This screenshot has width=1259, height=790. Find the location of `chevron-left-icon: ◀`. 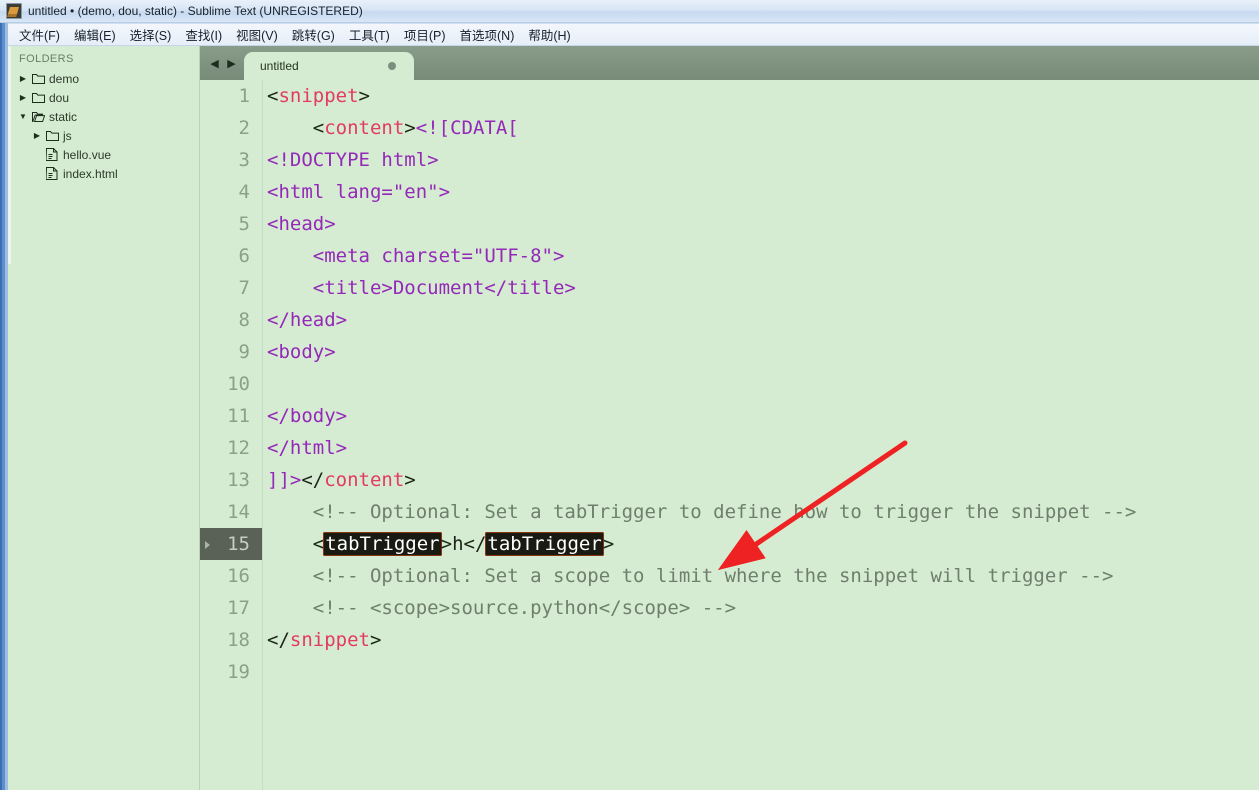

chevron-left-icon: ◀ is located at coordinates (214, 63).